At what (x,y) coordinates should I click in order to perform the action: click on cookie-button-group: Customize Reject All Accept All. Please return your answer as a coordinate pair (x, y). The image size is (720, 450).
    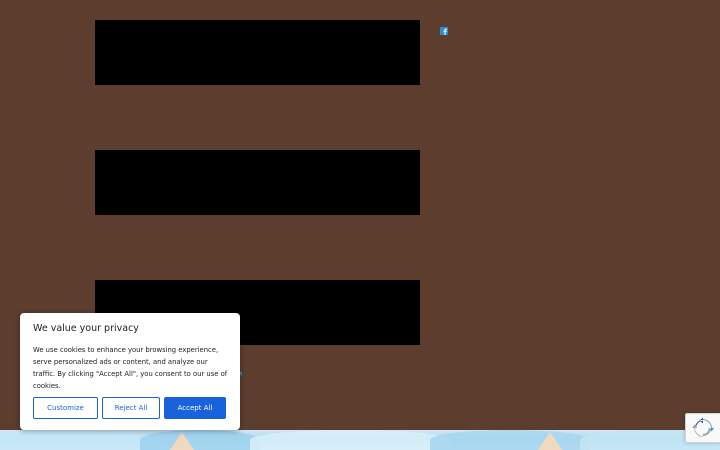
    Looking at the image, I should click on (129, 408).